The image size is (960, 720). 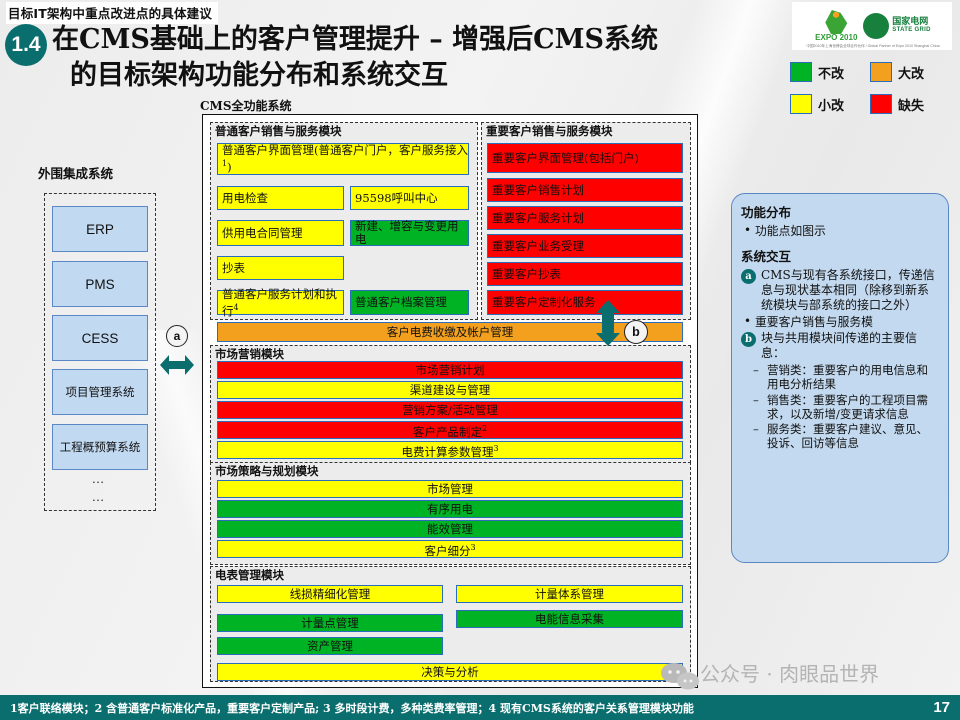 I want to click on info-dash-service: 服务类：重要客户建议、意见、投诉、回访等信息, so click(x=840, y=436).